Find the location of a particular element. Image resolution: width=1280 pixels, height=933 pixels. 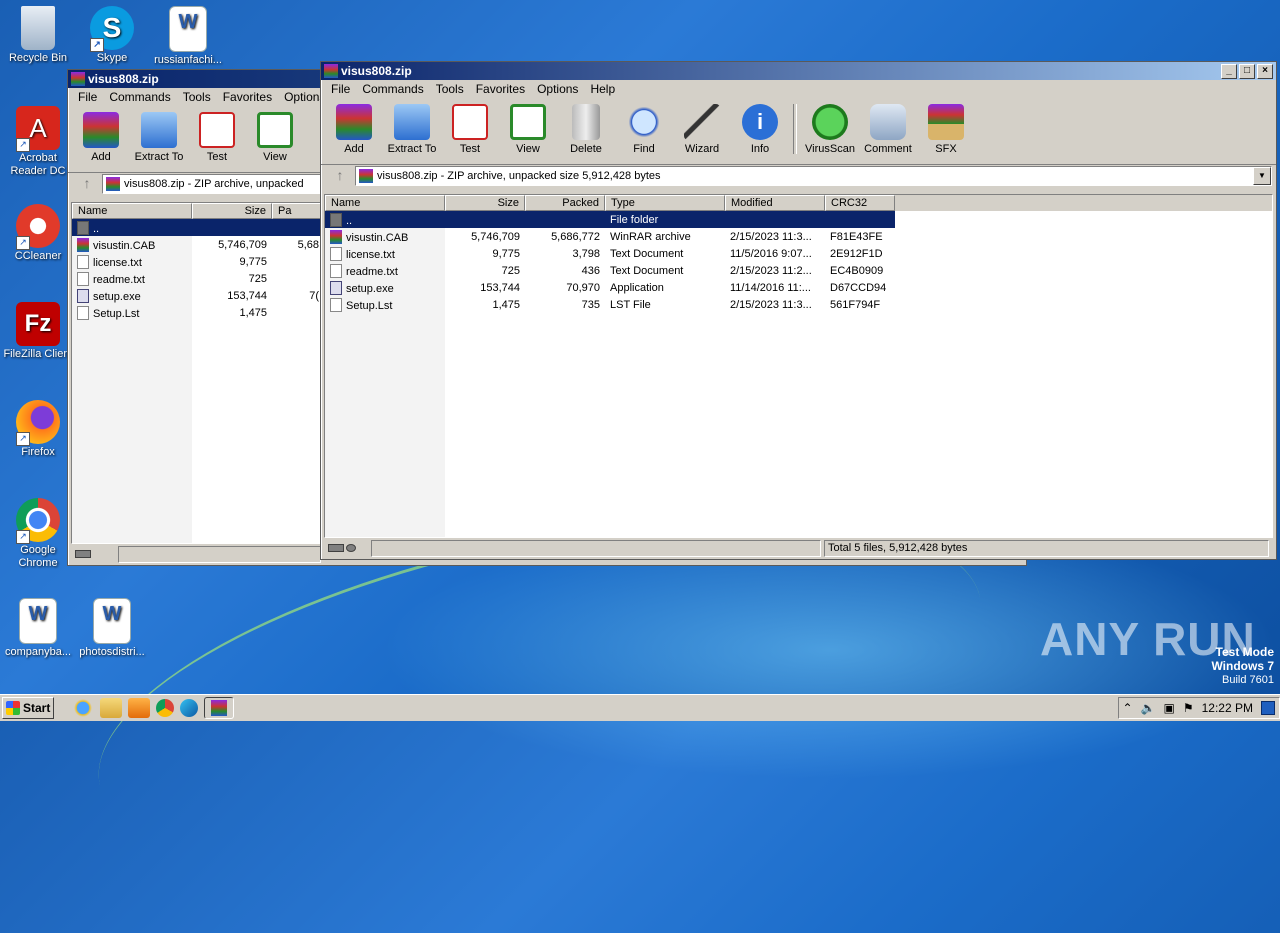

column-type: Type is located at coordinates (665, 203).